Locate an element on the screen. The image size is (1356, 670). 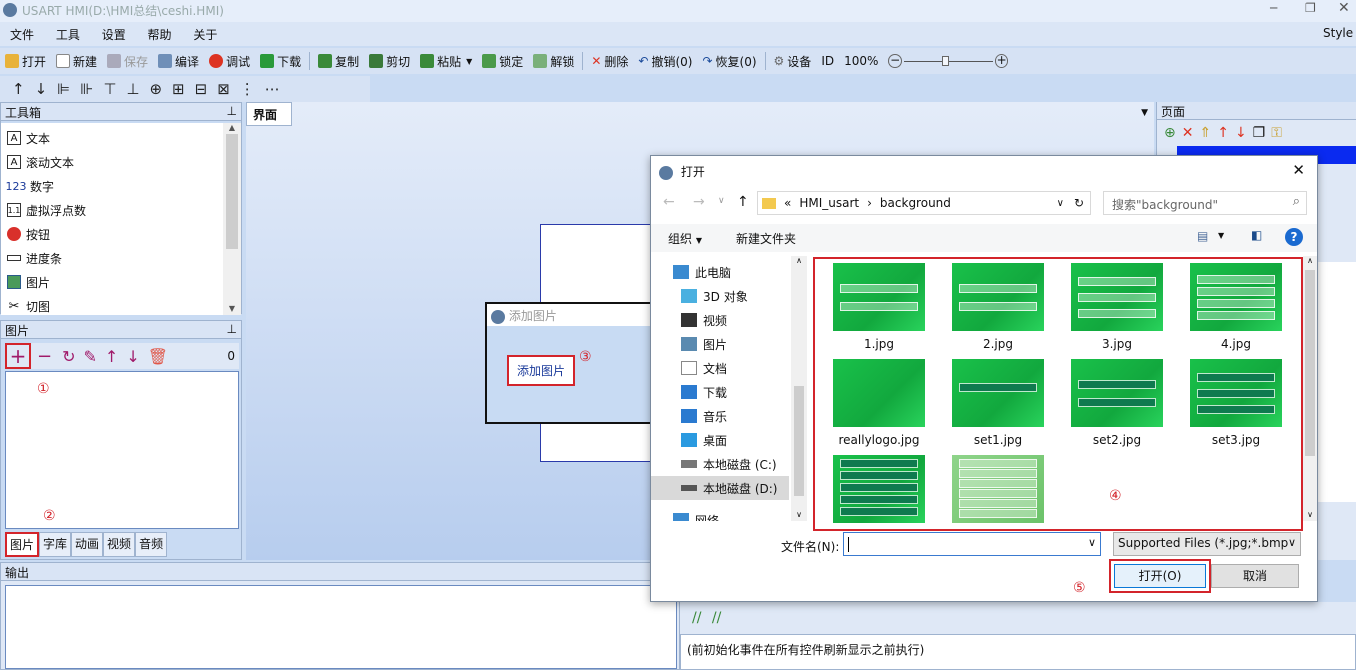
toolbox-scrollbar: ▲ ▼ is located at coordinates (232, 219).